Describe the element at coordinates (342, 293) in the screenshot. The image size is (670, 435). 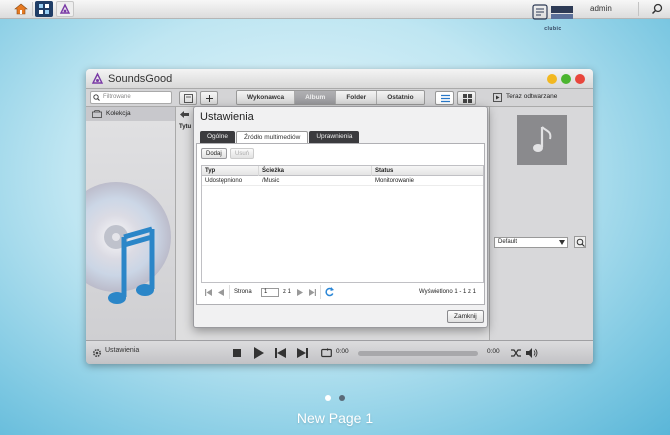
I see `pagination-bar: Strona 1 z 1 Wyświetlono 1 - 1 z 1` at that location.